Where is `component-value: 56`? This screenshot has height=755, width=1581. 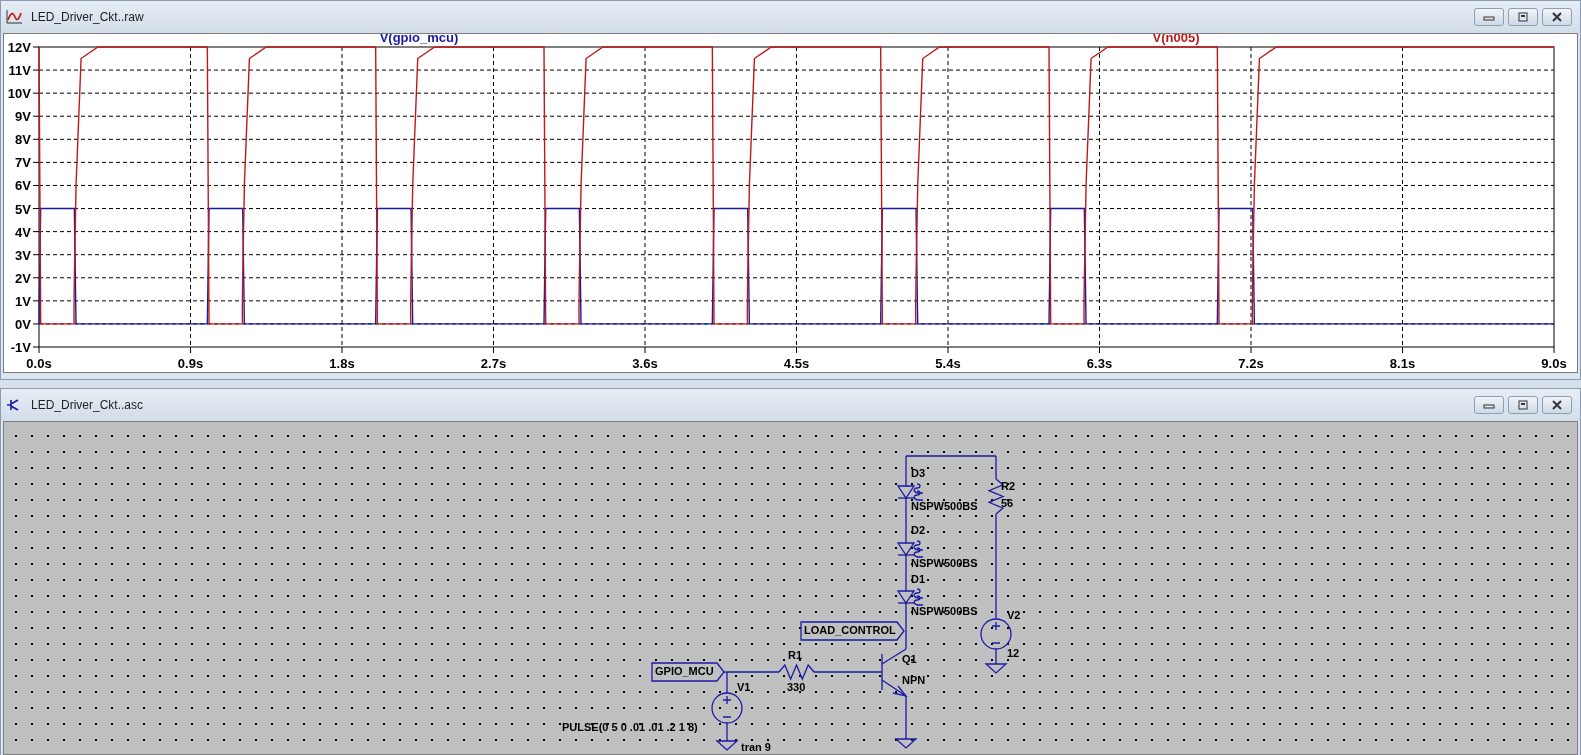
component-value: 56 is located at coordinates (1007, 502).